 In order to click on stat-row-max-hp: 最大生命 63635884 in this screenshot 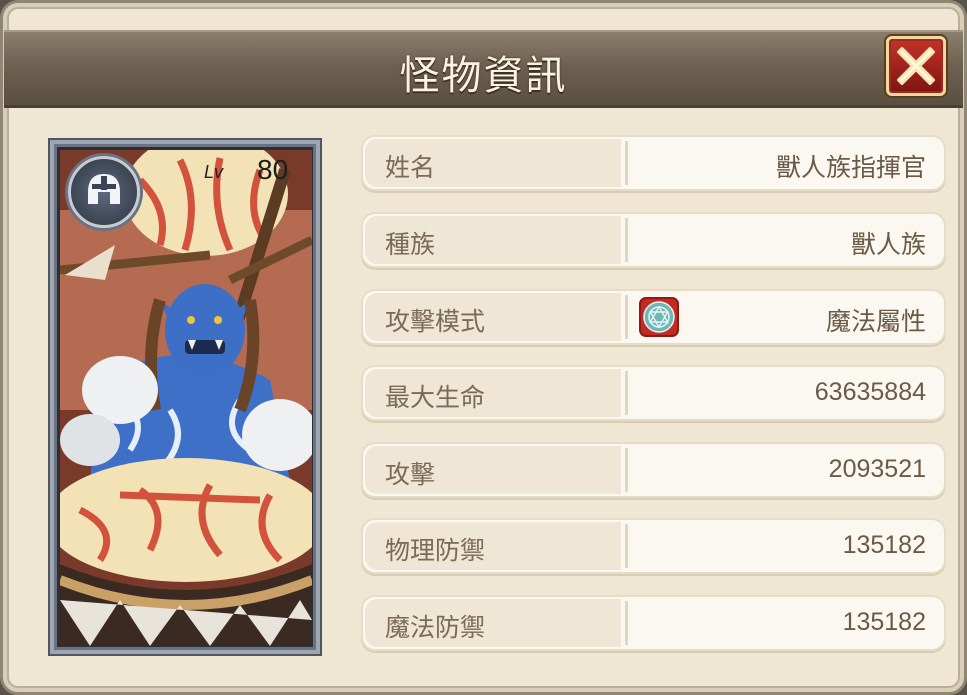, I will do `click(653, 393)`.